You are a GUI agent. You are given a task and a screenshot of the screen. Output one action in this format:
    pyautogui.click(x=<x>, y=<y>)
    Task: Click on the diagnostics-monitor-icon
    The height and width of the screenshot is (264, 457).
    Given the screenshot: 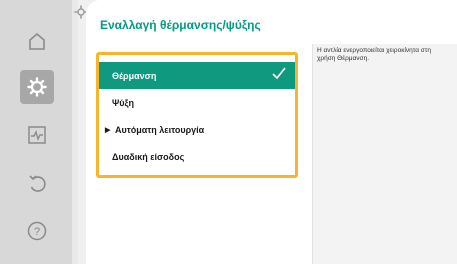 What is the action you would take?
    pyautogui.click(x=37, y=135)
    